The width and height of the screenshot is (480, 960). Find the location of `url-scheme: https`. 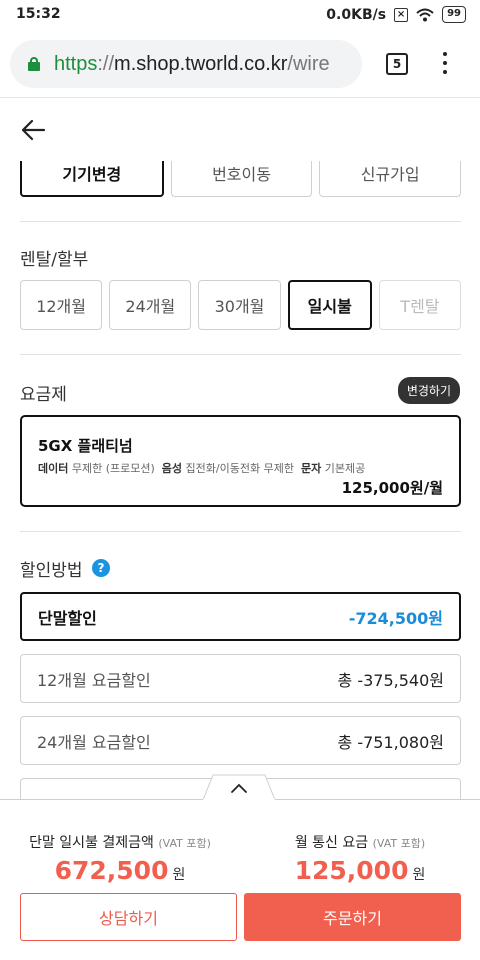

url-scheme: https is located at coordinates (76, 63).